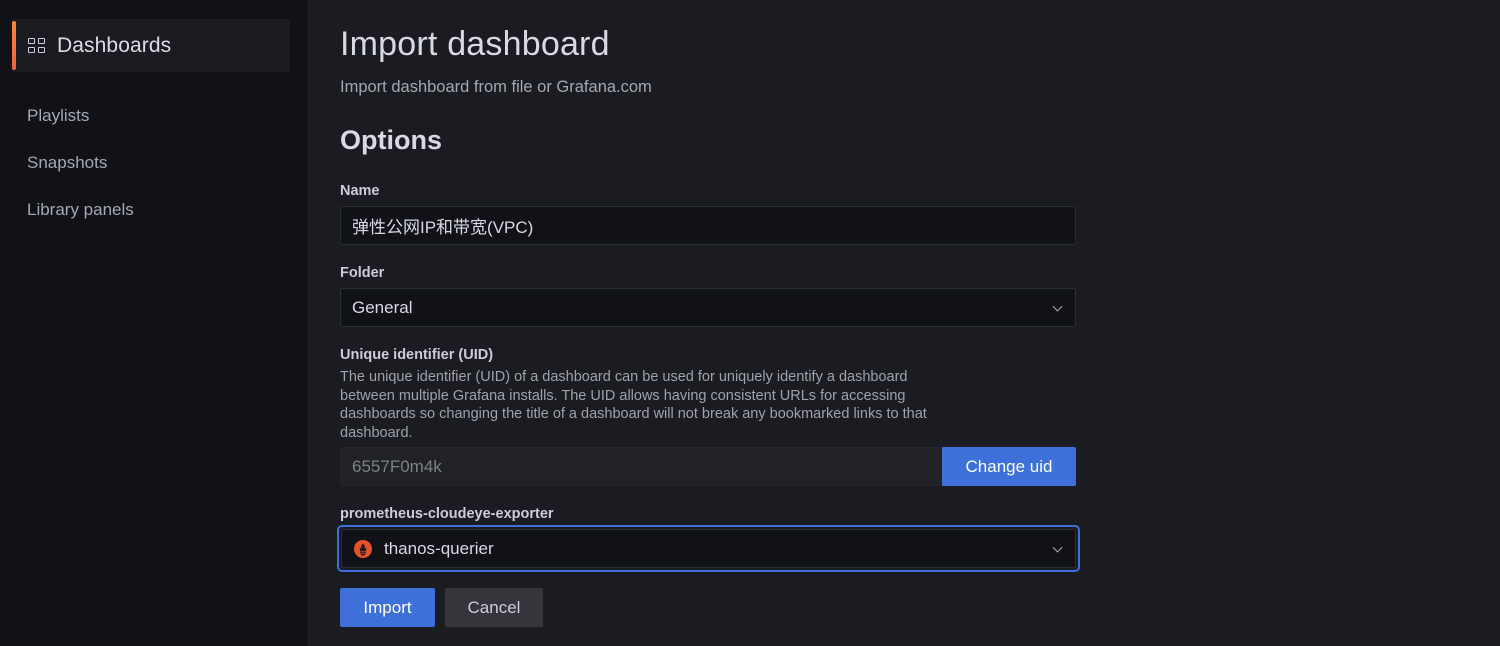 This screenshot has width=1500, height=646. Describe the element at coordinates (14, 45) in the screenshot. I see `active-indicator` at that location.